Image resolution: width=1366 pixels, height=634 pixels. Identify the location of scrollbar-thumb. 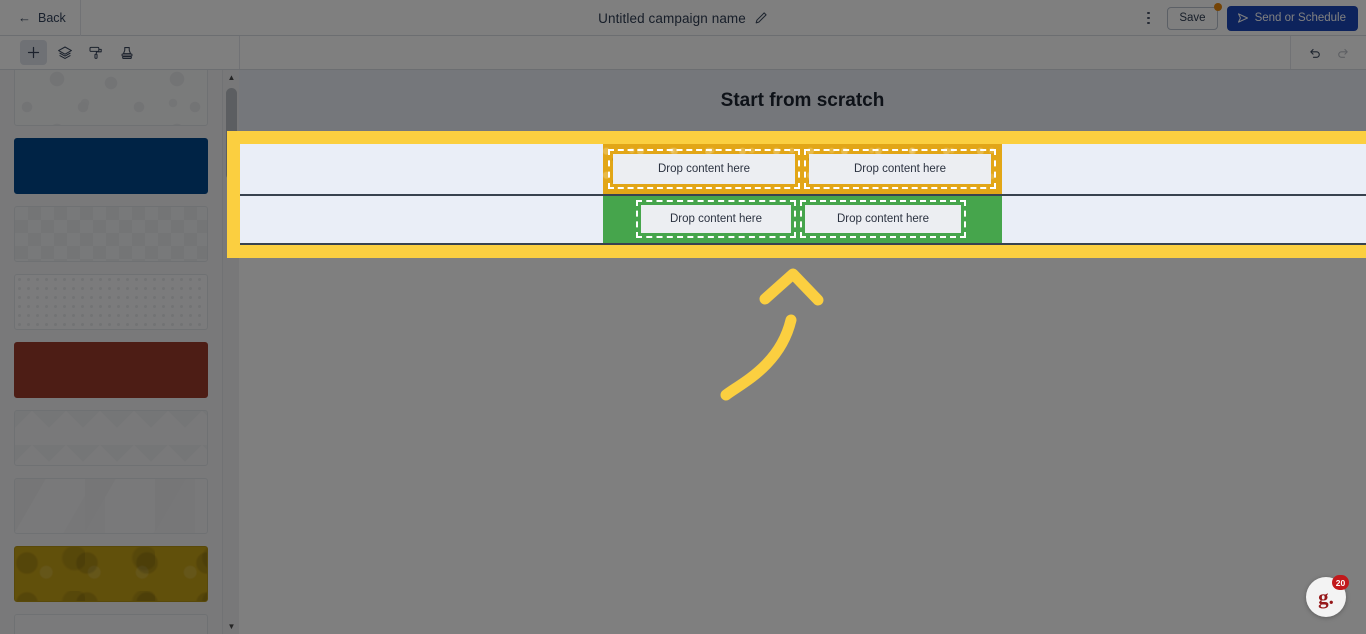
(231, 134).